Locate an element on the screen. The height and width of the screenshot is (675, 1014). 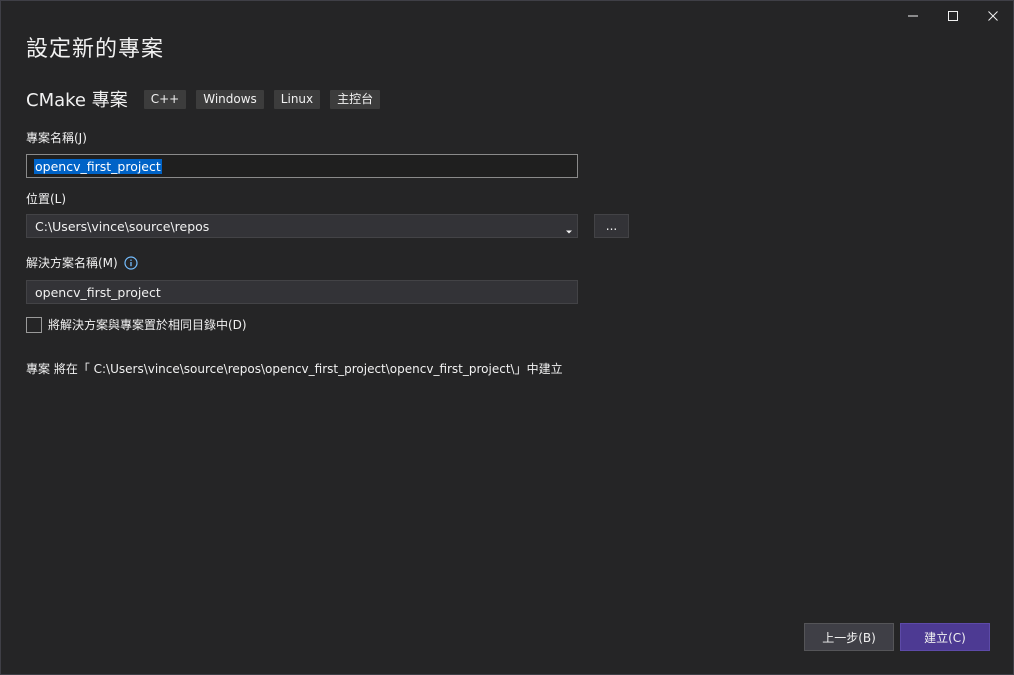
chevron-down-icon is located at coordinates (569, 230).